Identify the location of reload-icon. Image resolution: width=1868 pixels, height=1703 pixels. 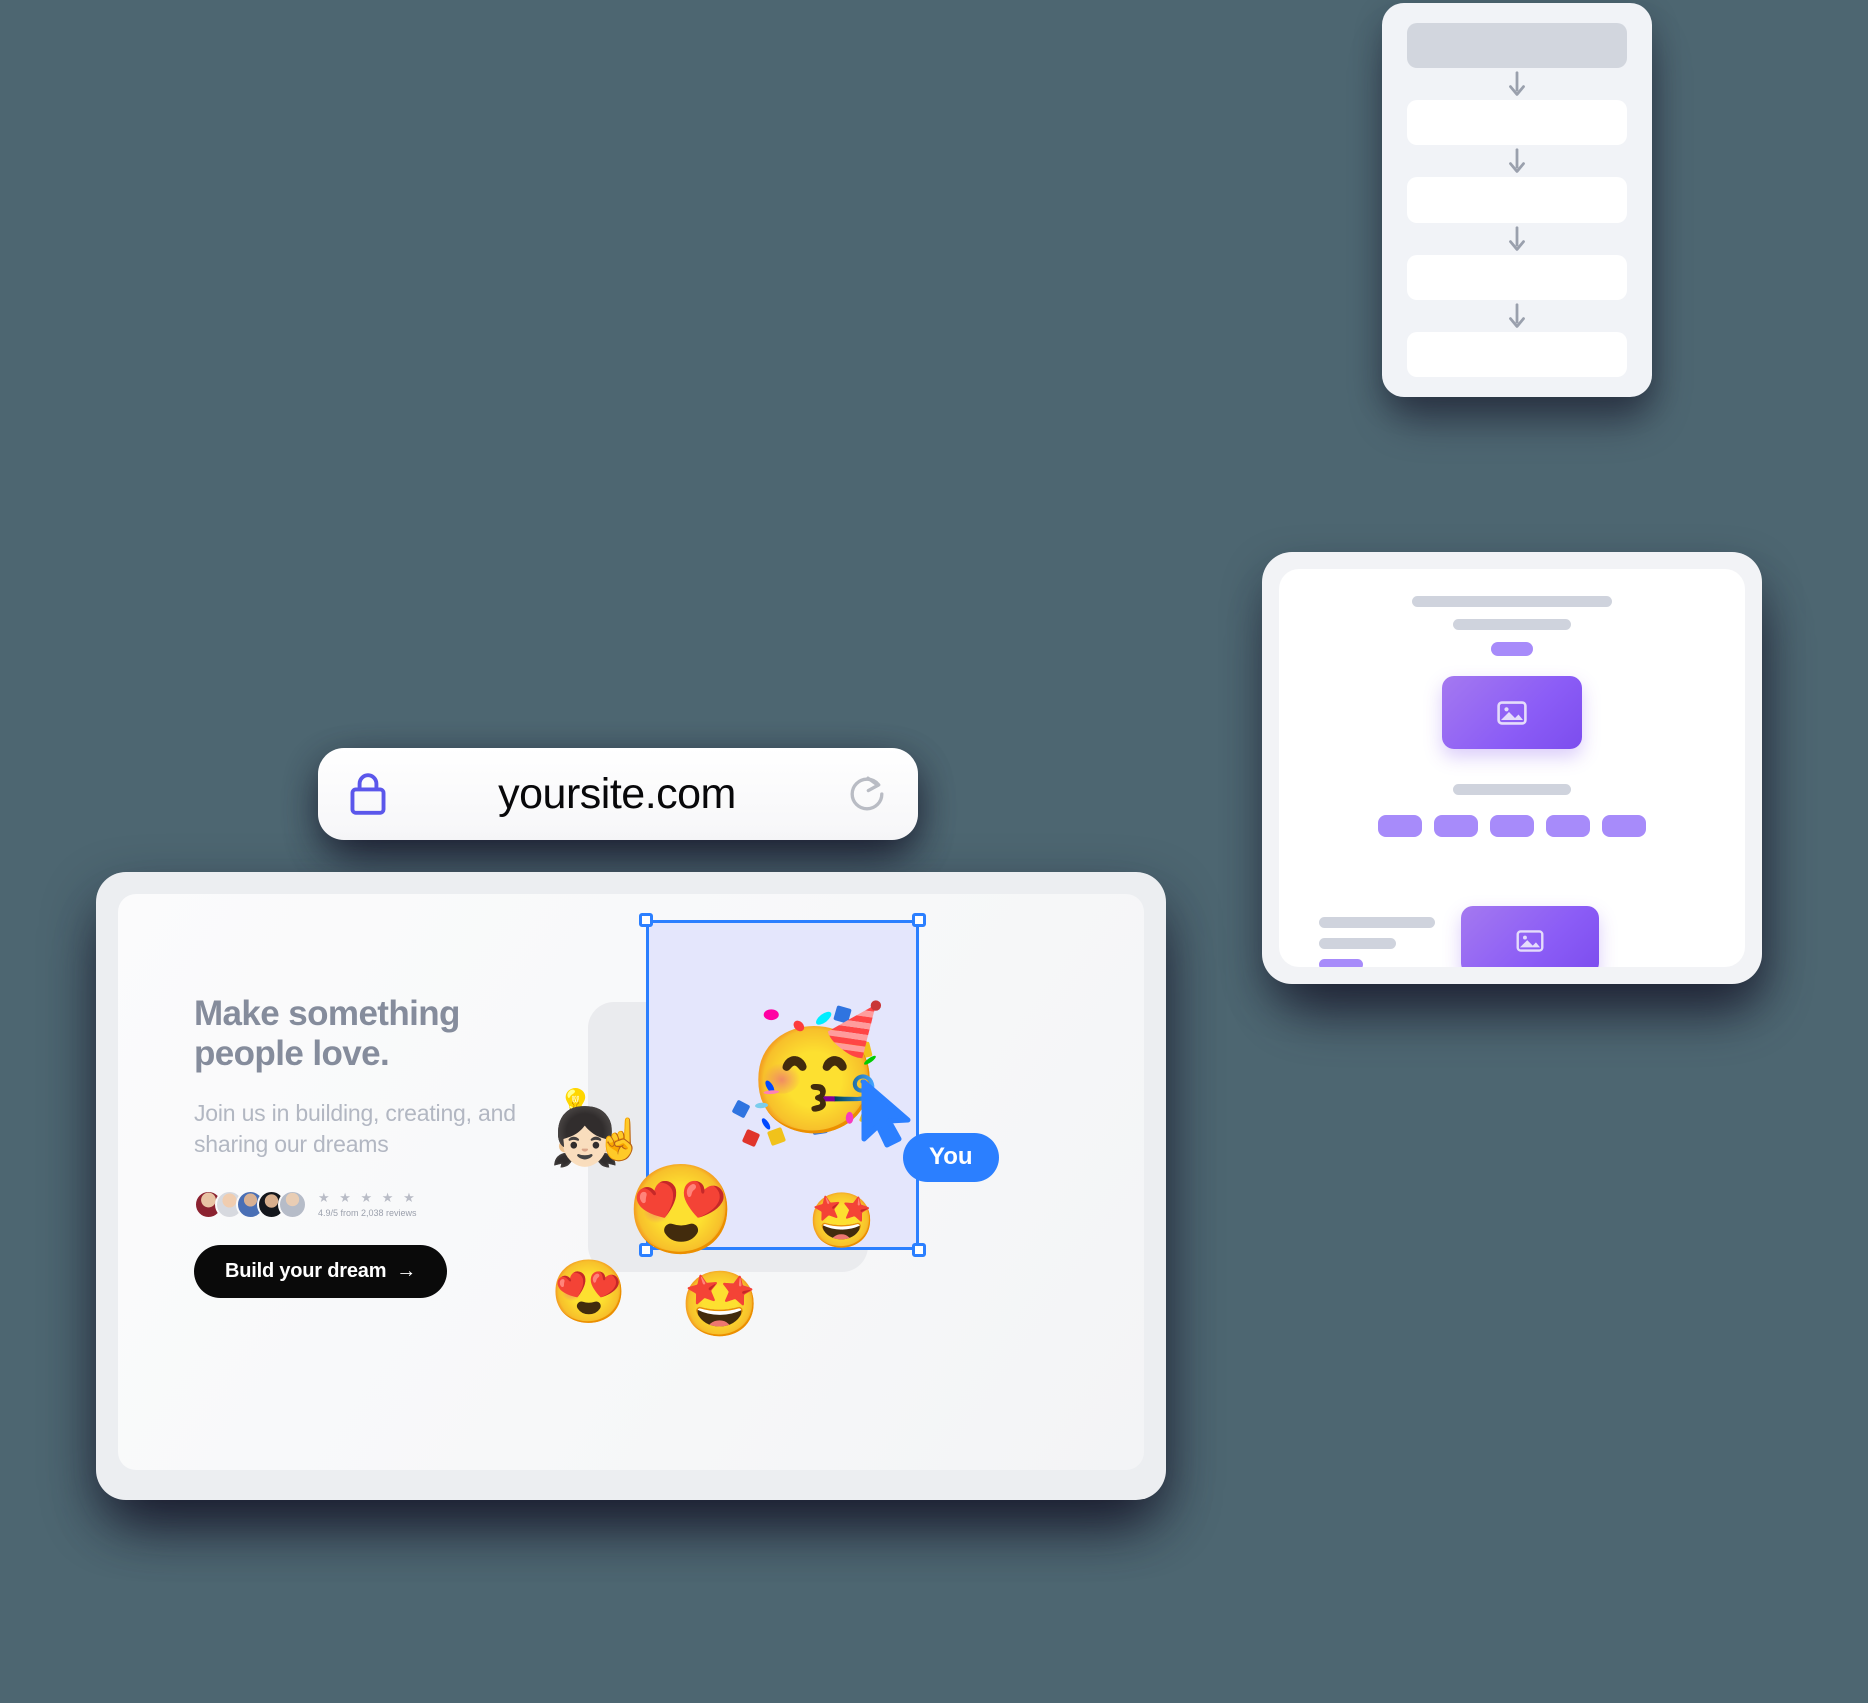
(867, 794).